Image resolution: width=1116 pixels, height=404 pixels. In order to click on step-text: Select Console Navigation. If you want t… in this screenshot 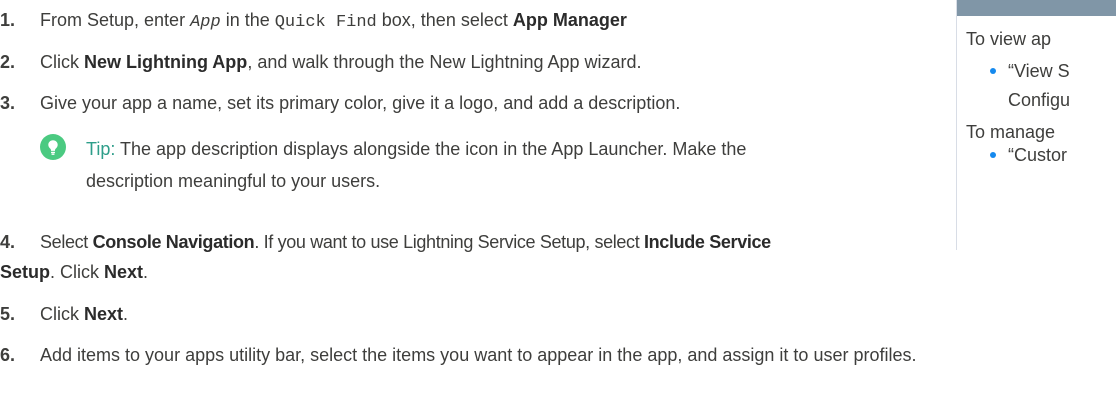, I will do `click(405, 242)`.